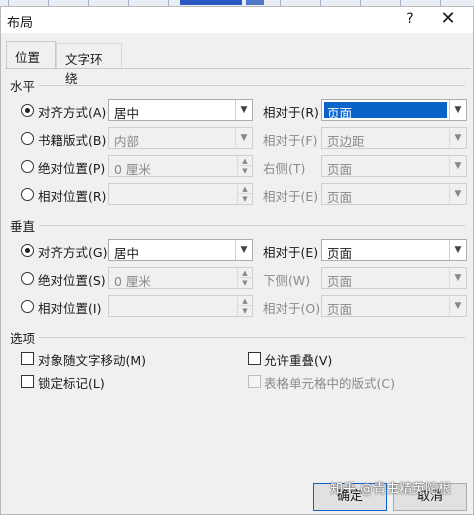 The width and height of the screenshot is (474, 515). I want to click on label-h-relative-1: 相对于(R), so click(291, 112).